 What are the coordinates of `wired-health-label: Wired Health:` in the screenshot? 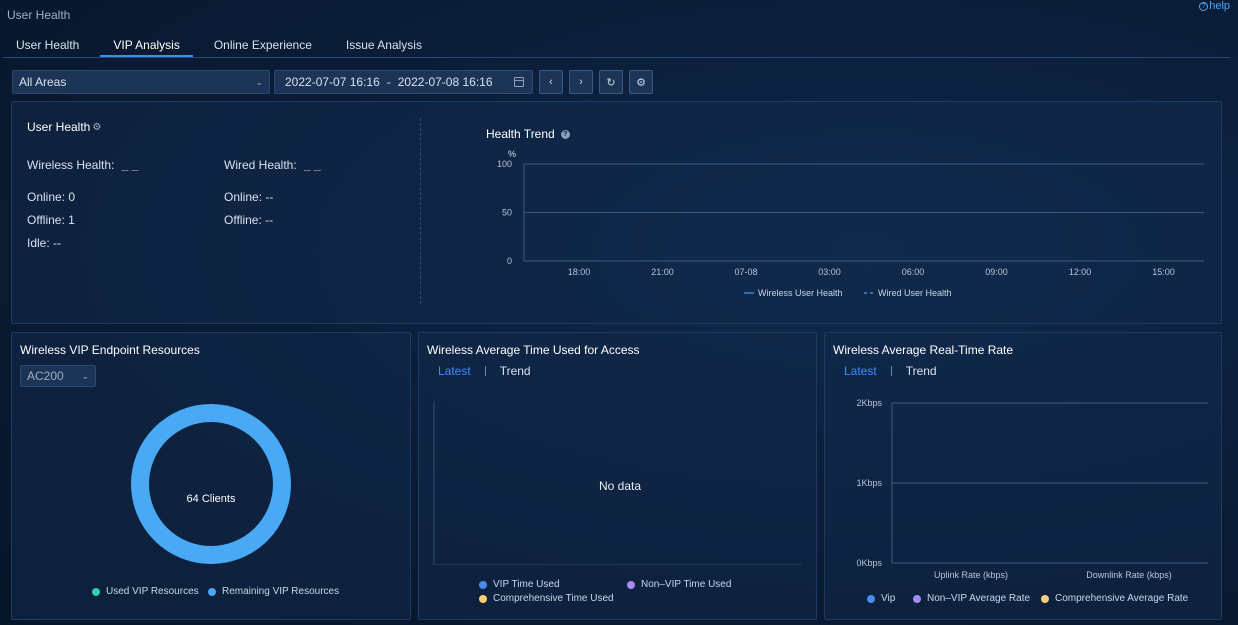 It's located at (260, 165).